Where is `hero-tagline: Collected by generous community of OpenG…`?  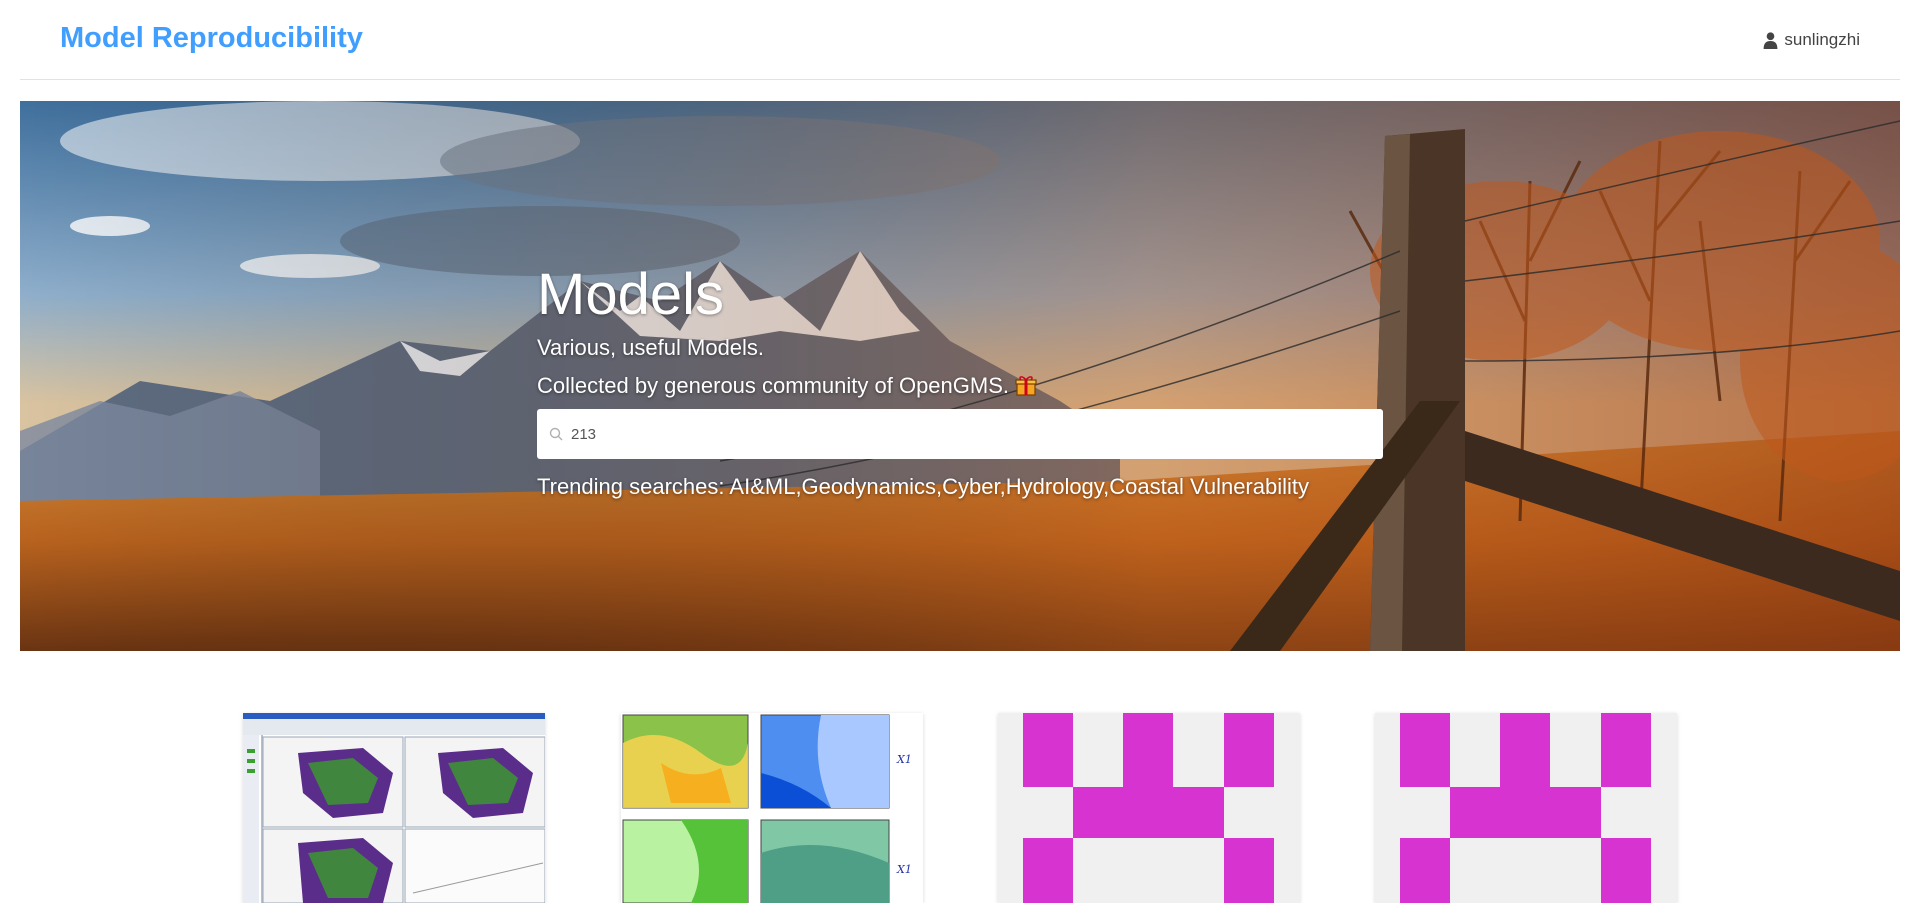 hero-tagline: Collected by generous community of OpenG… is located at coordinates (962, 386).